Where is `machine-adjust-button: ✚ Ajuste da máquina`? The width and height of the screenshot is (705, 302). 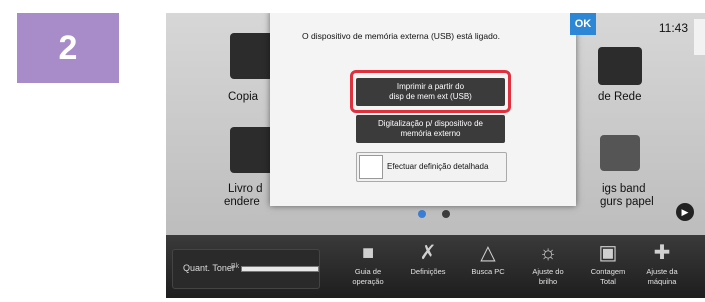 machine-adjust-button: ✚ Ajuste da máquina is located at coordinates (662, 263).